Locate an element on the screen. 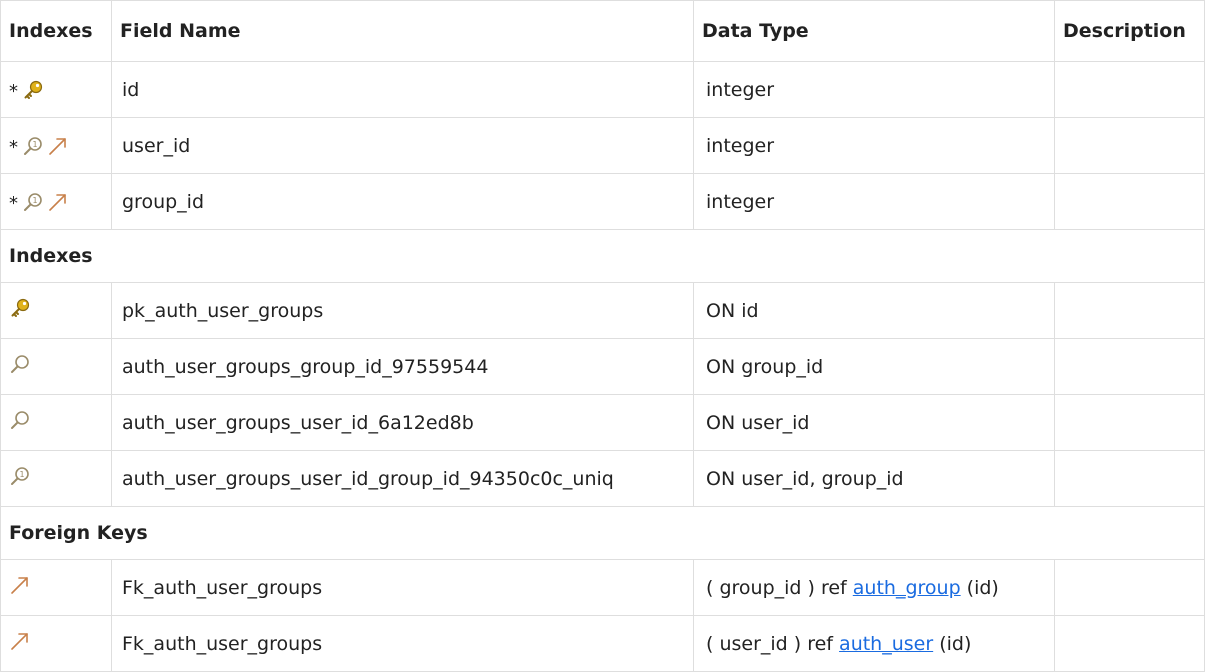  field-row: * id integer is located at coordinates (602, 89).